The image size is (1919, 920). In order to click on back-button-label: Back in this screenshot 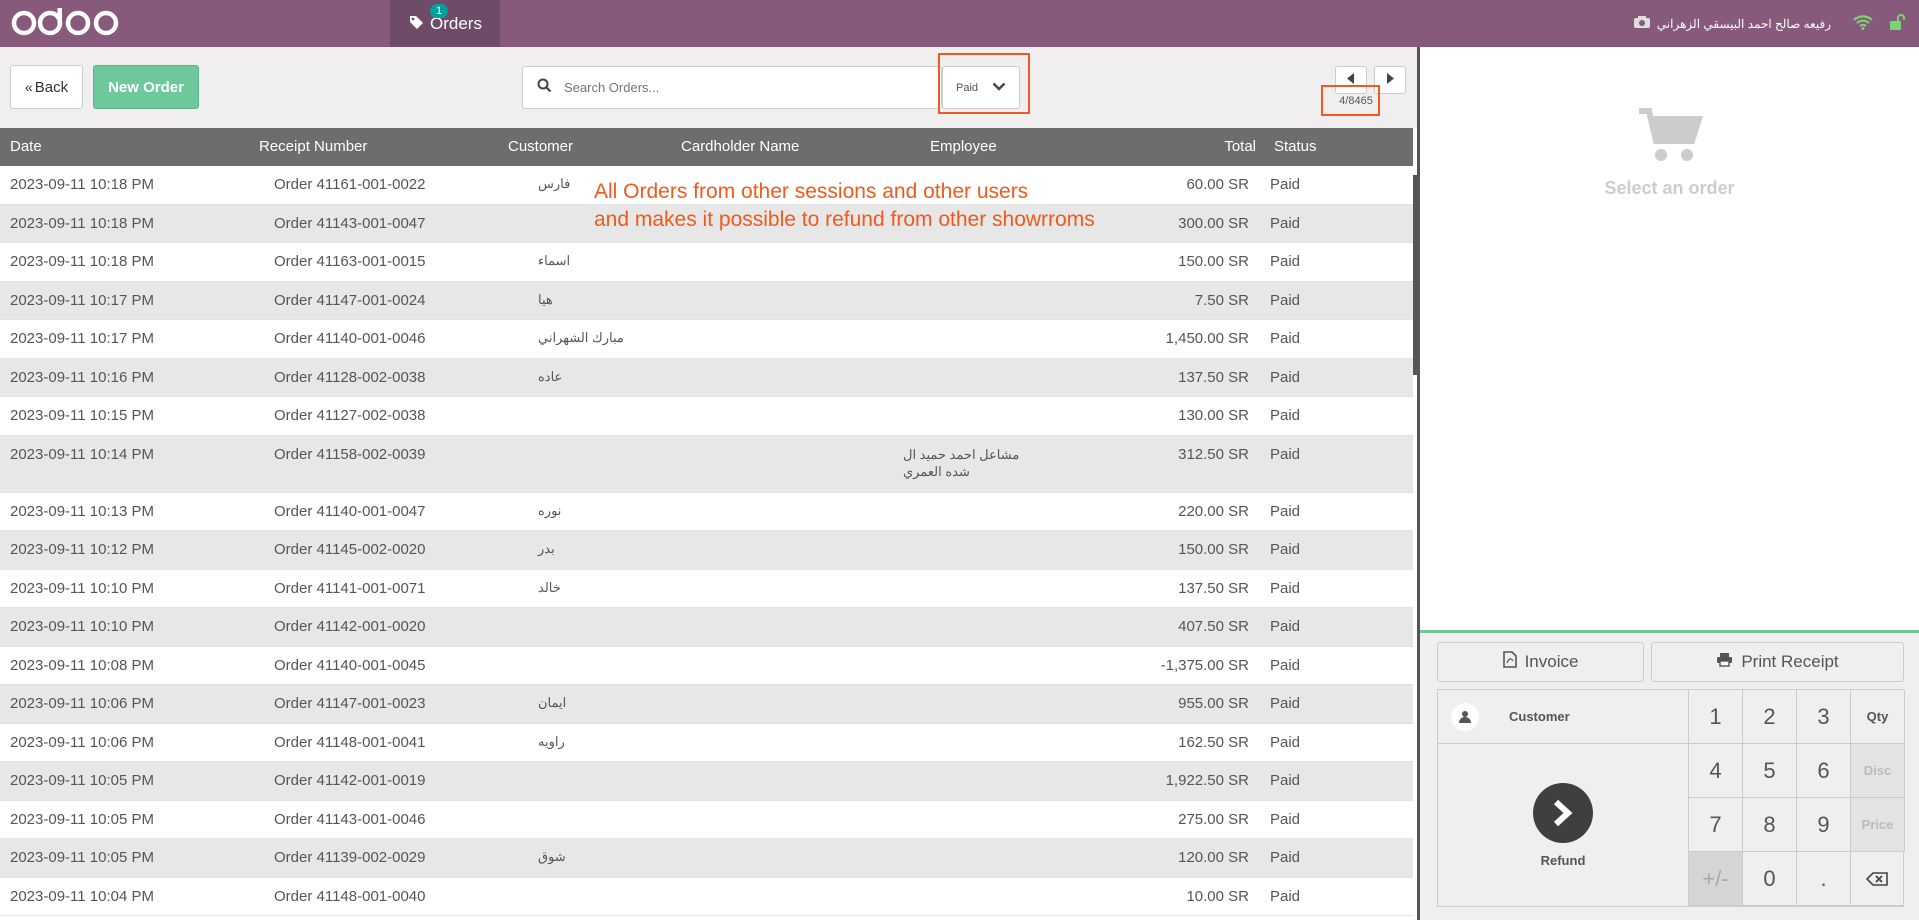, I will do `click(51, 87)`.